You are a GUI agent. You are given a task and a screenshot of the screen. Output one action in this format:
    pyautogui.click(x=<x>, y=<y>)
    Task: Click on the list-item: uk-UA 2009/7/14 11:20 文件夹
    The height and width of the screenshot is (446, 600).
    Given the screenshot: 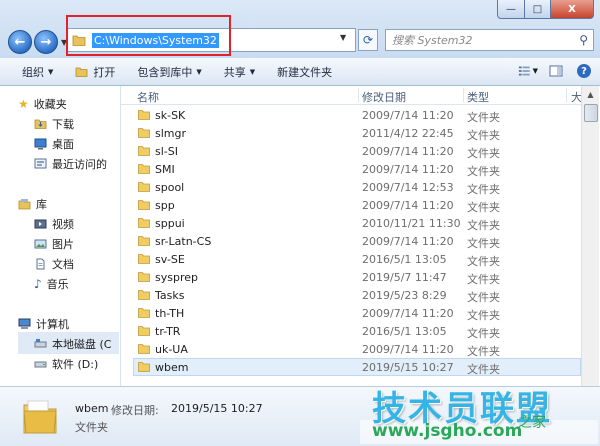 What is the action you would take?
    pyautogui.click(x=351, y=349)
    